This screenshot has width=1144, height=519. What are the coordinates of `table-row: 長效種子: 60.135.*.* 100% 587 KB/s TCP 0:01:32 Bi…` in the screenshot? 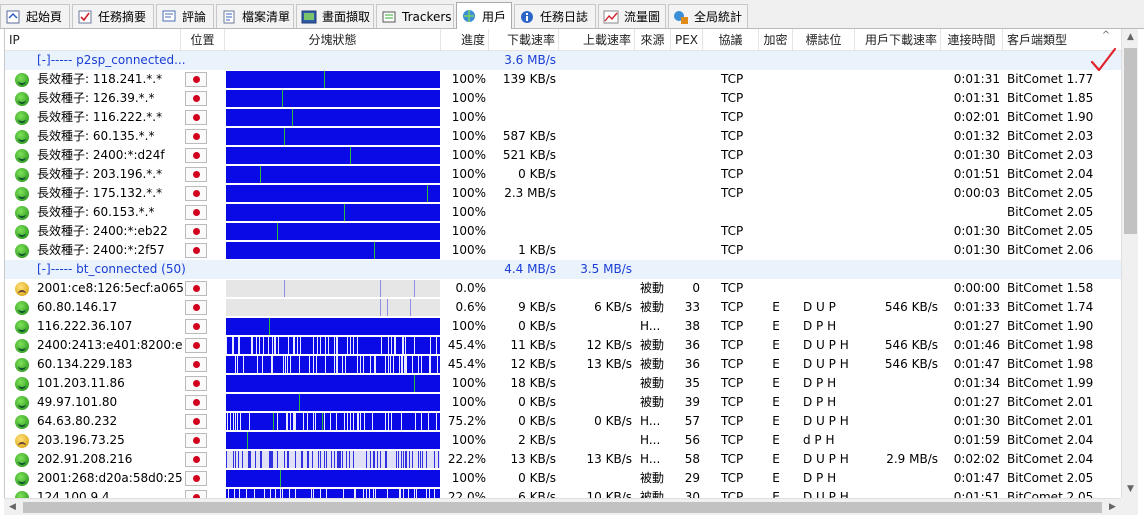 It's located at (563, 136).